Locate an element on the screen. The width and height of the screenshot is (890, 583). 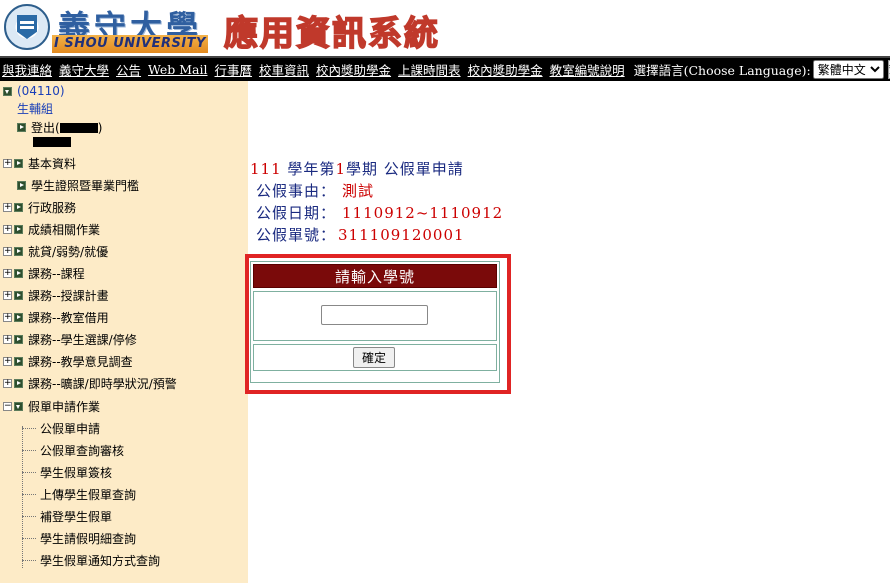
seal-emblem-icon is located at coordinates (27, 27).